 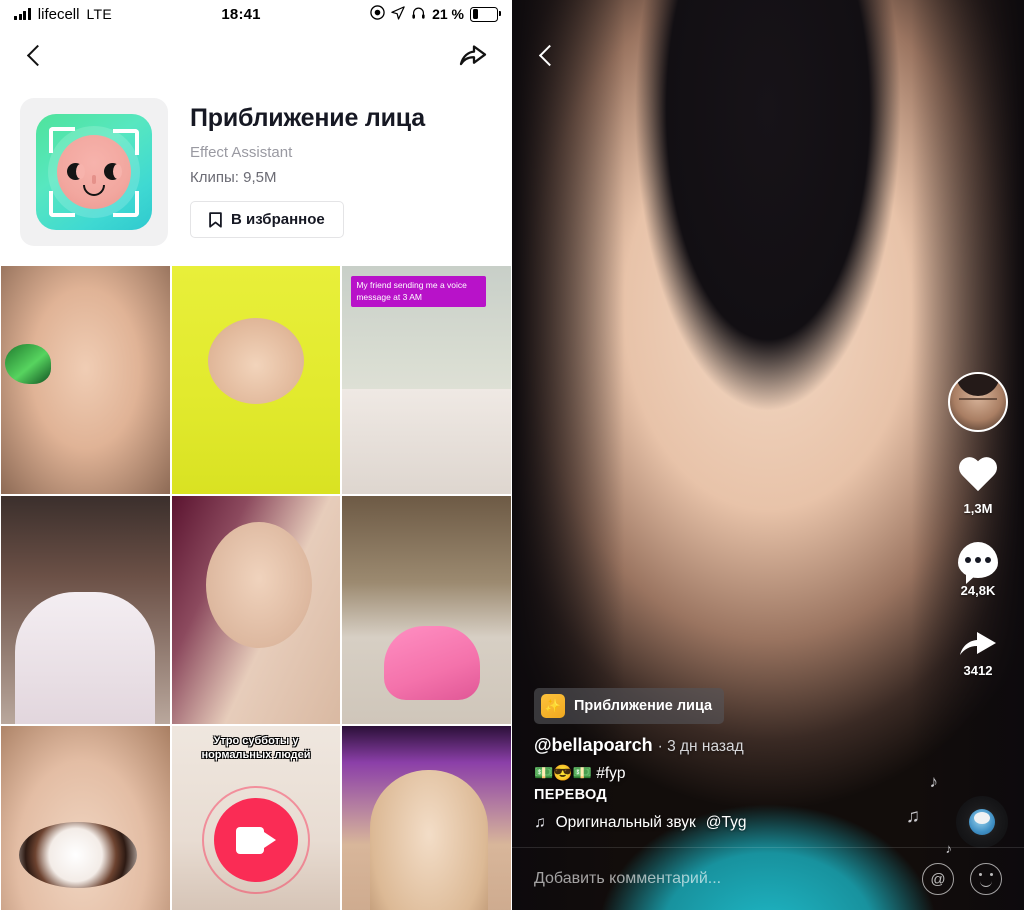 I want to click on add-to-favorites-button: В избранное, so click(x=267, y=219).